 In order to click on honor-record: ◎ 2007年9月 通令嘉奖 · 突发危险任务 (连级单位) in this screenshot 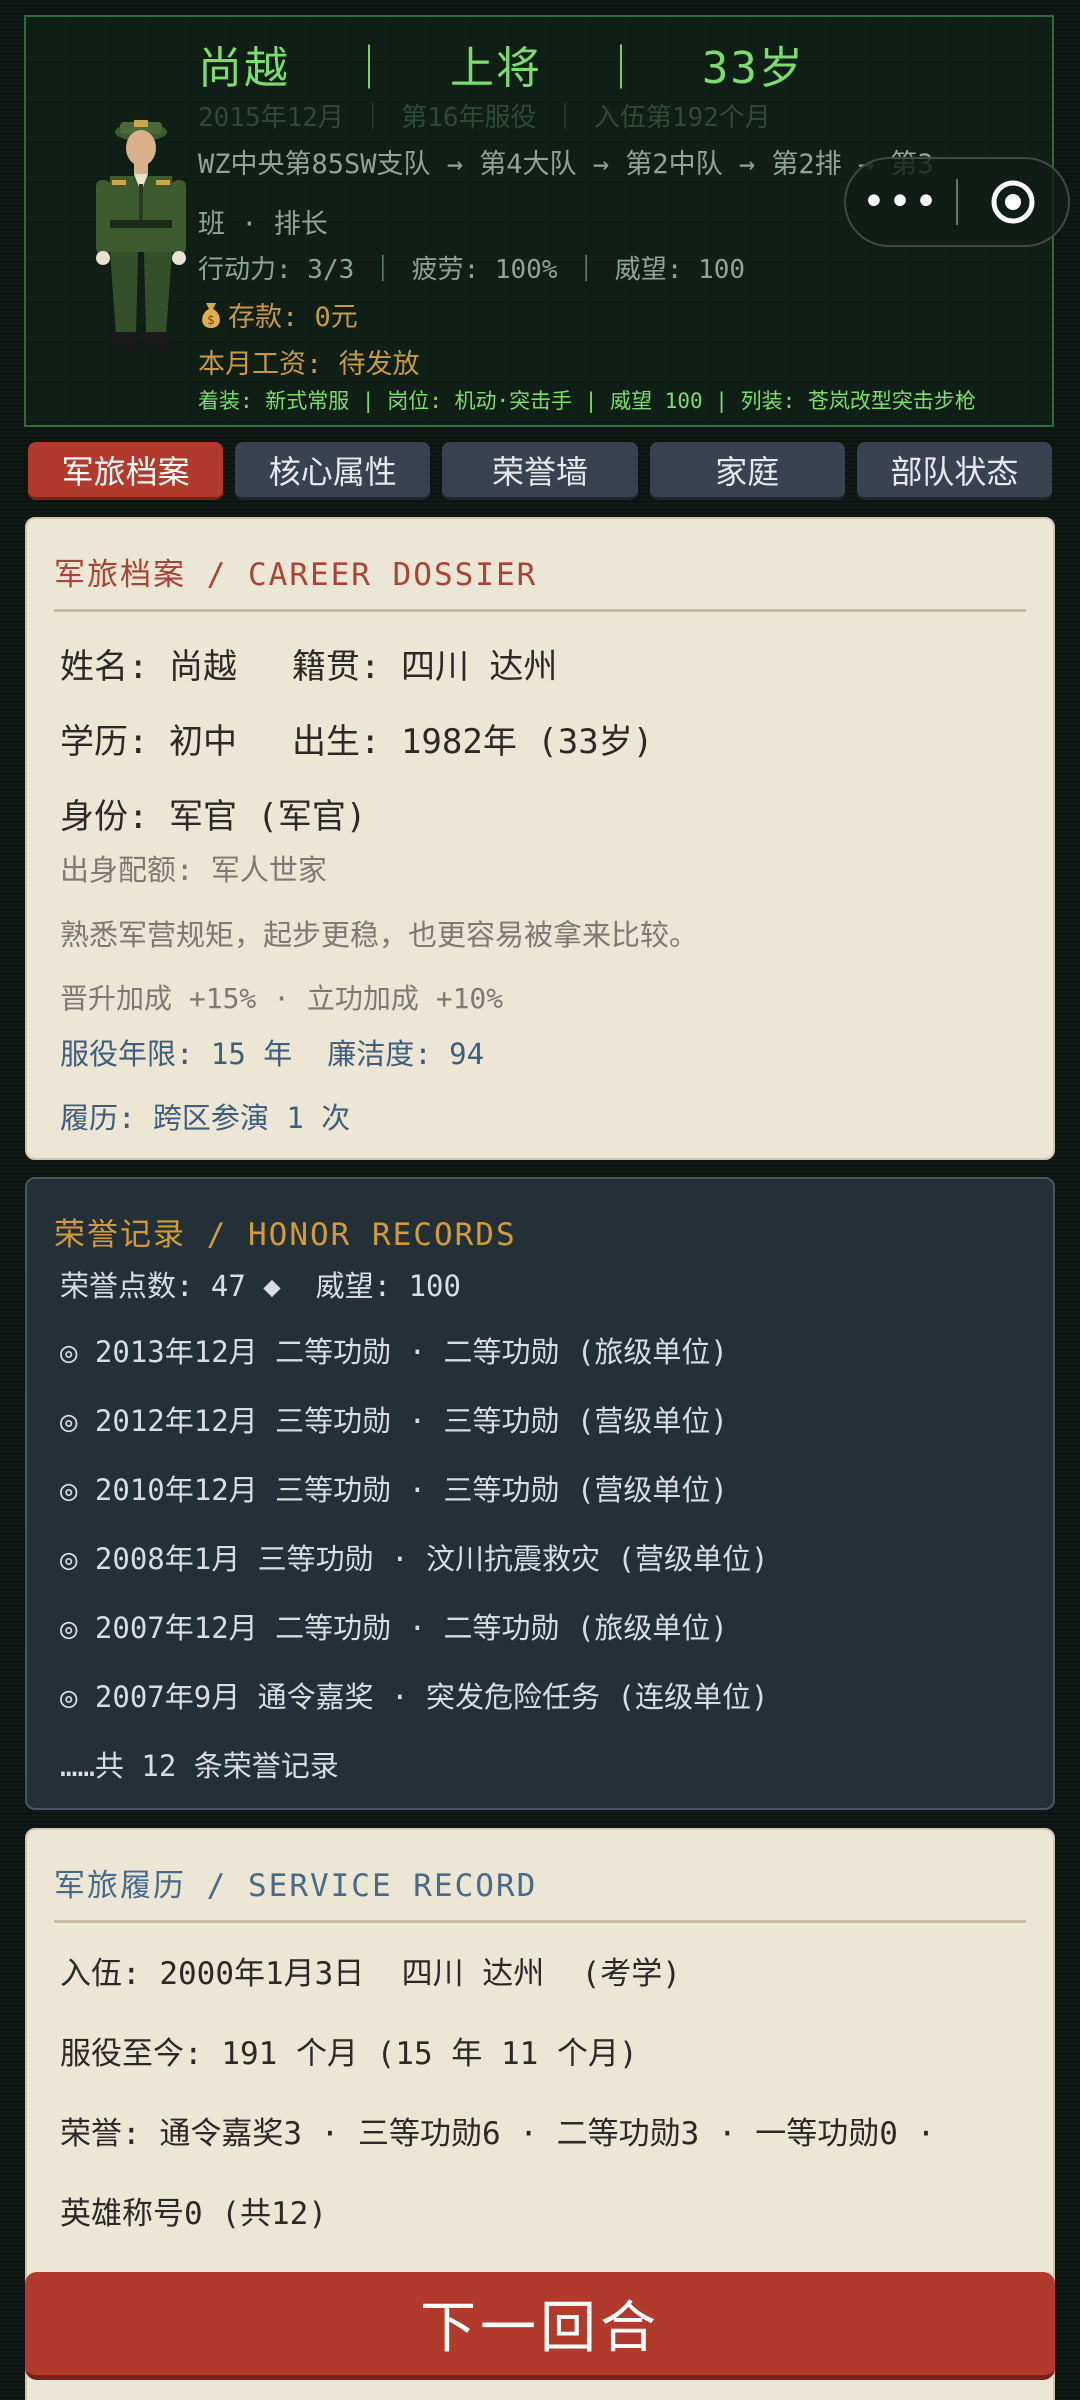, I will do `click(414, 1697)`.